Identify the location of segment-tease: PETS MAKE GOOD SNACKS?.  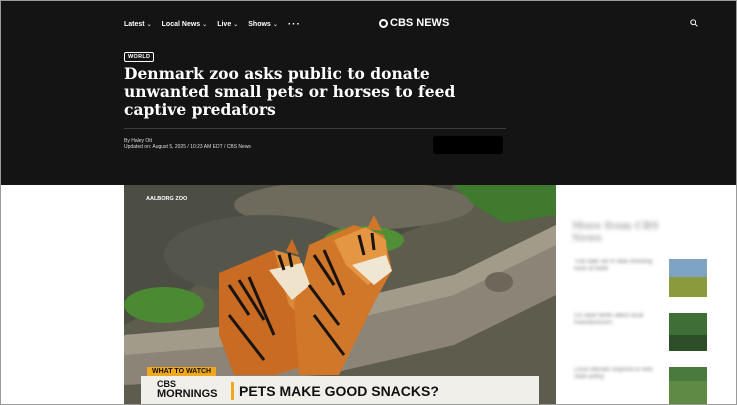
(339, 391).